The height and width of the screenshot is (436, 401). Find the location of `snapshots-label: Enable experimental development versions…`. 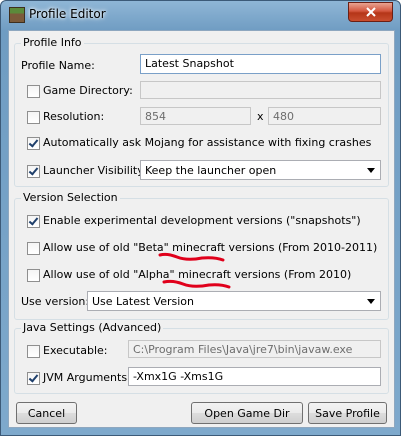

snapshots-label: Enable experimental development versions… is located at coordinates (202, 220).